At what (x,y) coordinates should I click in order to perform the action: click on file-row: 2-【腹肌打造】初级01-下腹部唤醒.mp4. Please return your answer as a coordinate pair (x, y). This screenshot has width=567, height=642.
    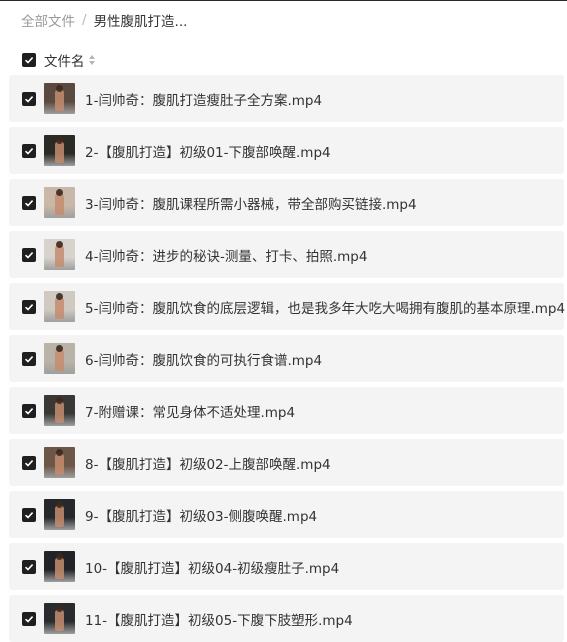
    Looking at the image, I should click on (286, 150).